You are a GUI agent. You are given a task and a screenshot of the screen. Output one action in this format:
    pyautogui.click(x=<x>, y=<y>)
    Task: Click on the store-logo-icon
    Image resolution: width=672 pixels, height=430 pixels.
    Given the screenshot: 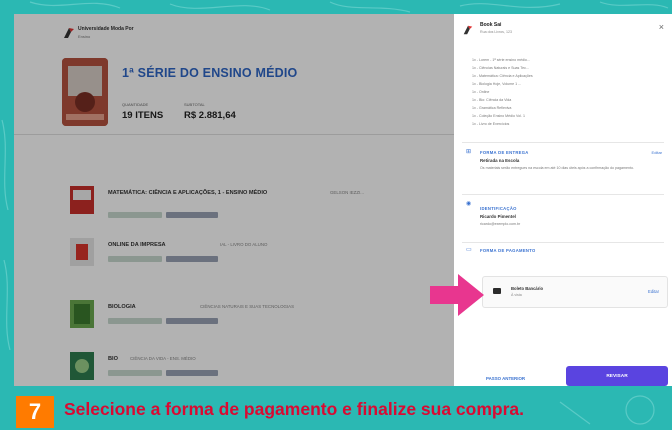 What is the action you would take?
    pyautogui.click(x=468, y=30)
    